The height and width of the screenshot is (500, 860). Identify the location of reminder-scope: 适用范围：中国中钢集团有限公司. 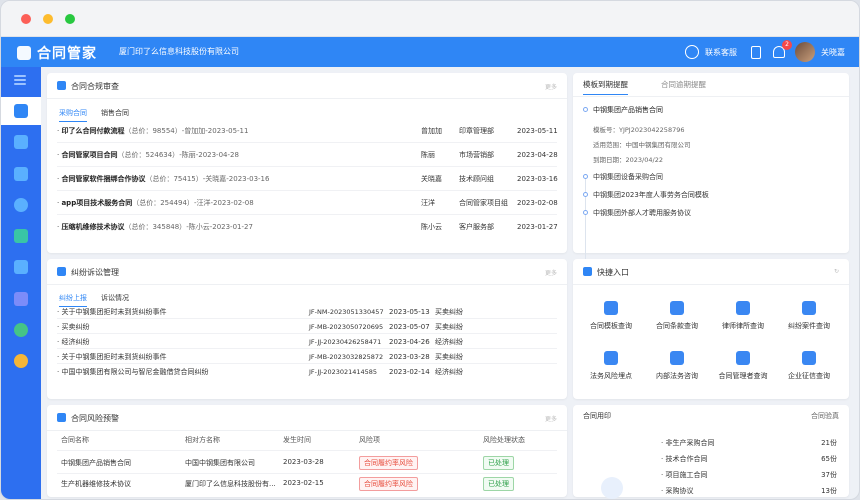
(642, 145).